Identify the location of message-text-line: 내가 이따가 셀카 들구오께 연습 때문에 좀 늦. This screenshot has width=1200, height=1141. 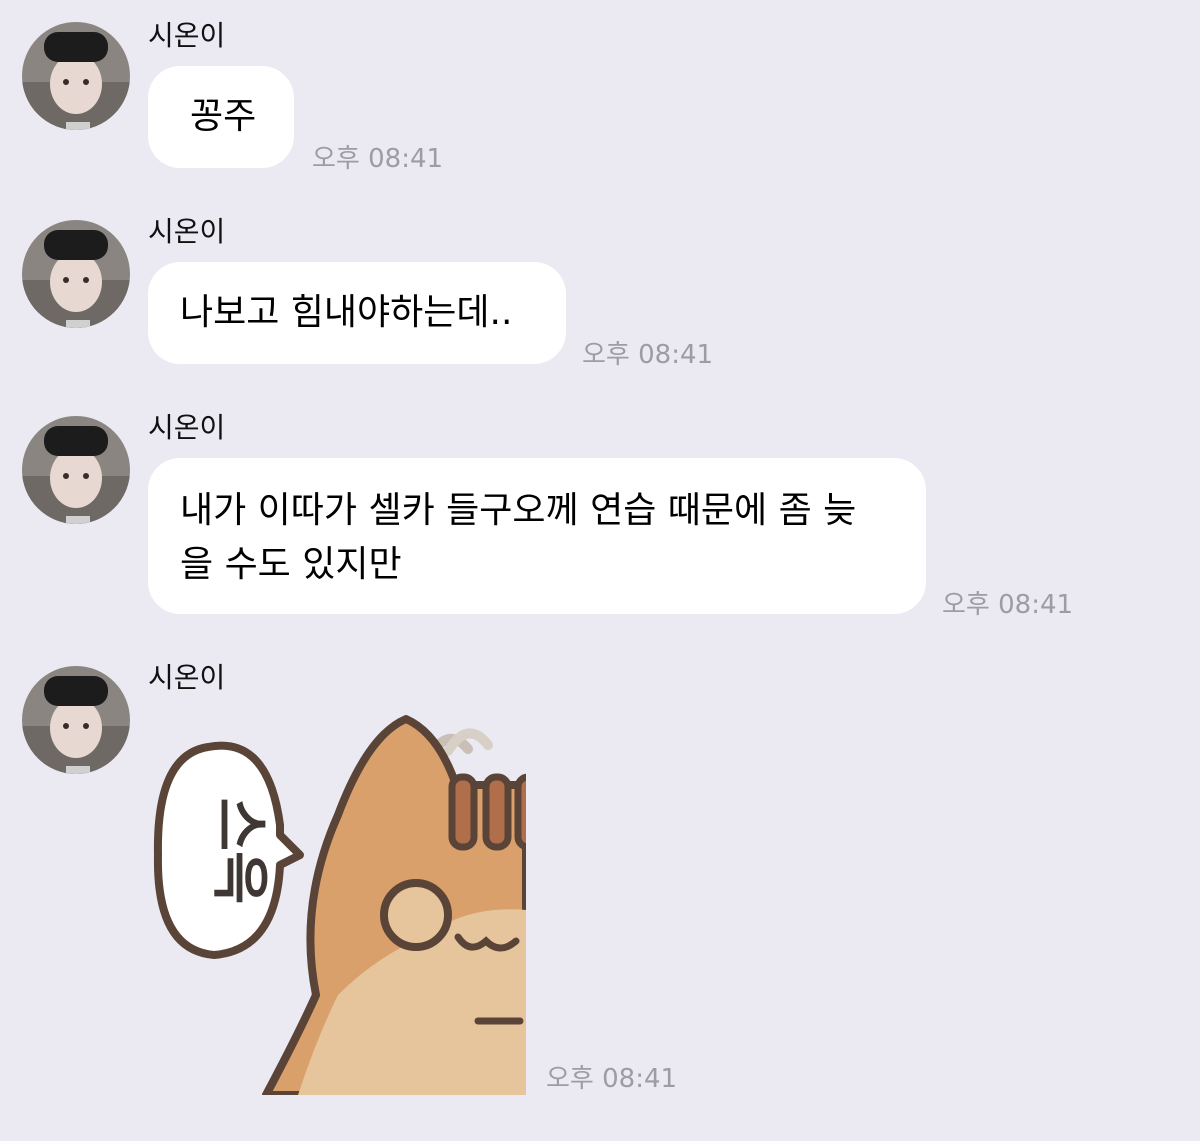
(518, 510).